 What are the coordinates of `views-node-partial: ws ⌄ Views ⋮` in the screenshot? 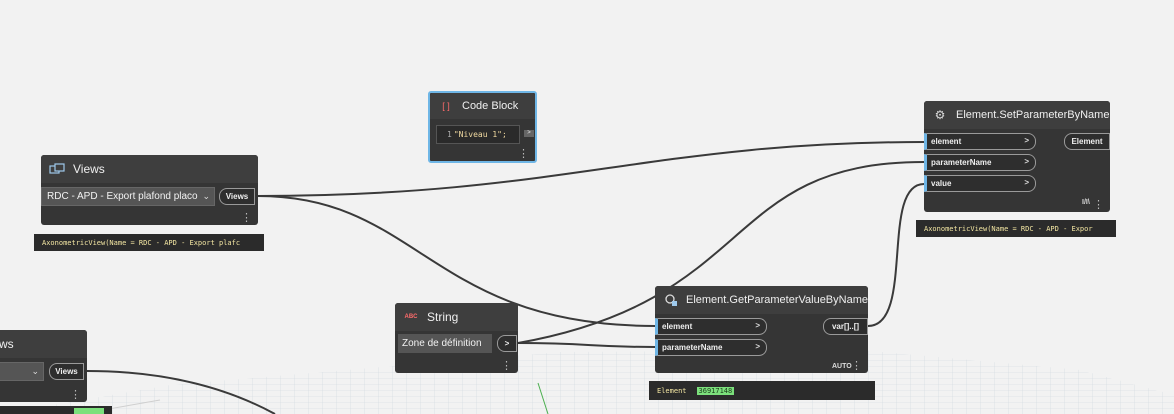 It's located at (43, 366).